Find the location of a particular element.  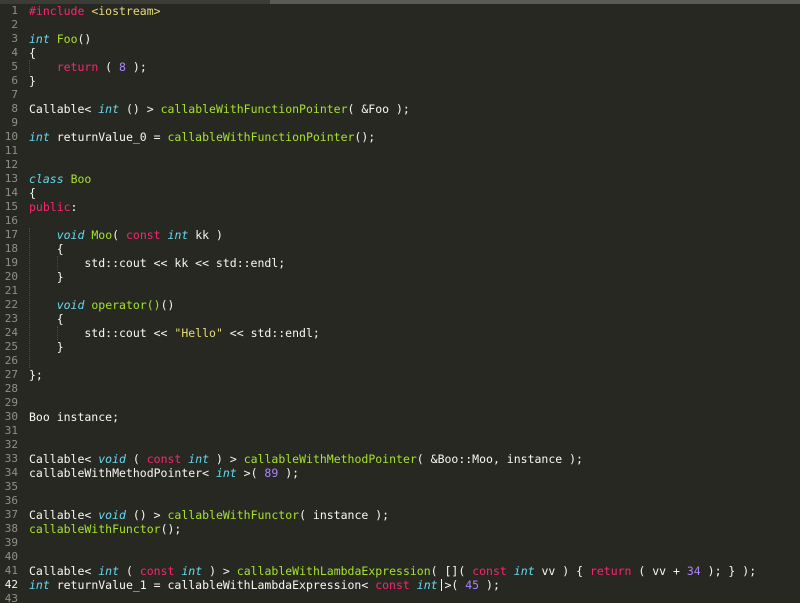

code-token: } is located at coordinates (46, 277).